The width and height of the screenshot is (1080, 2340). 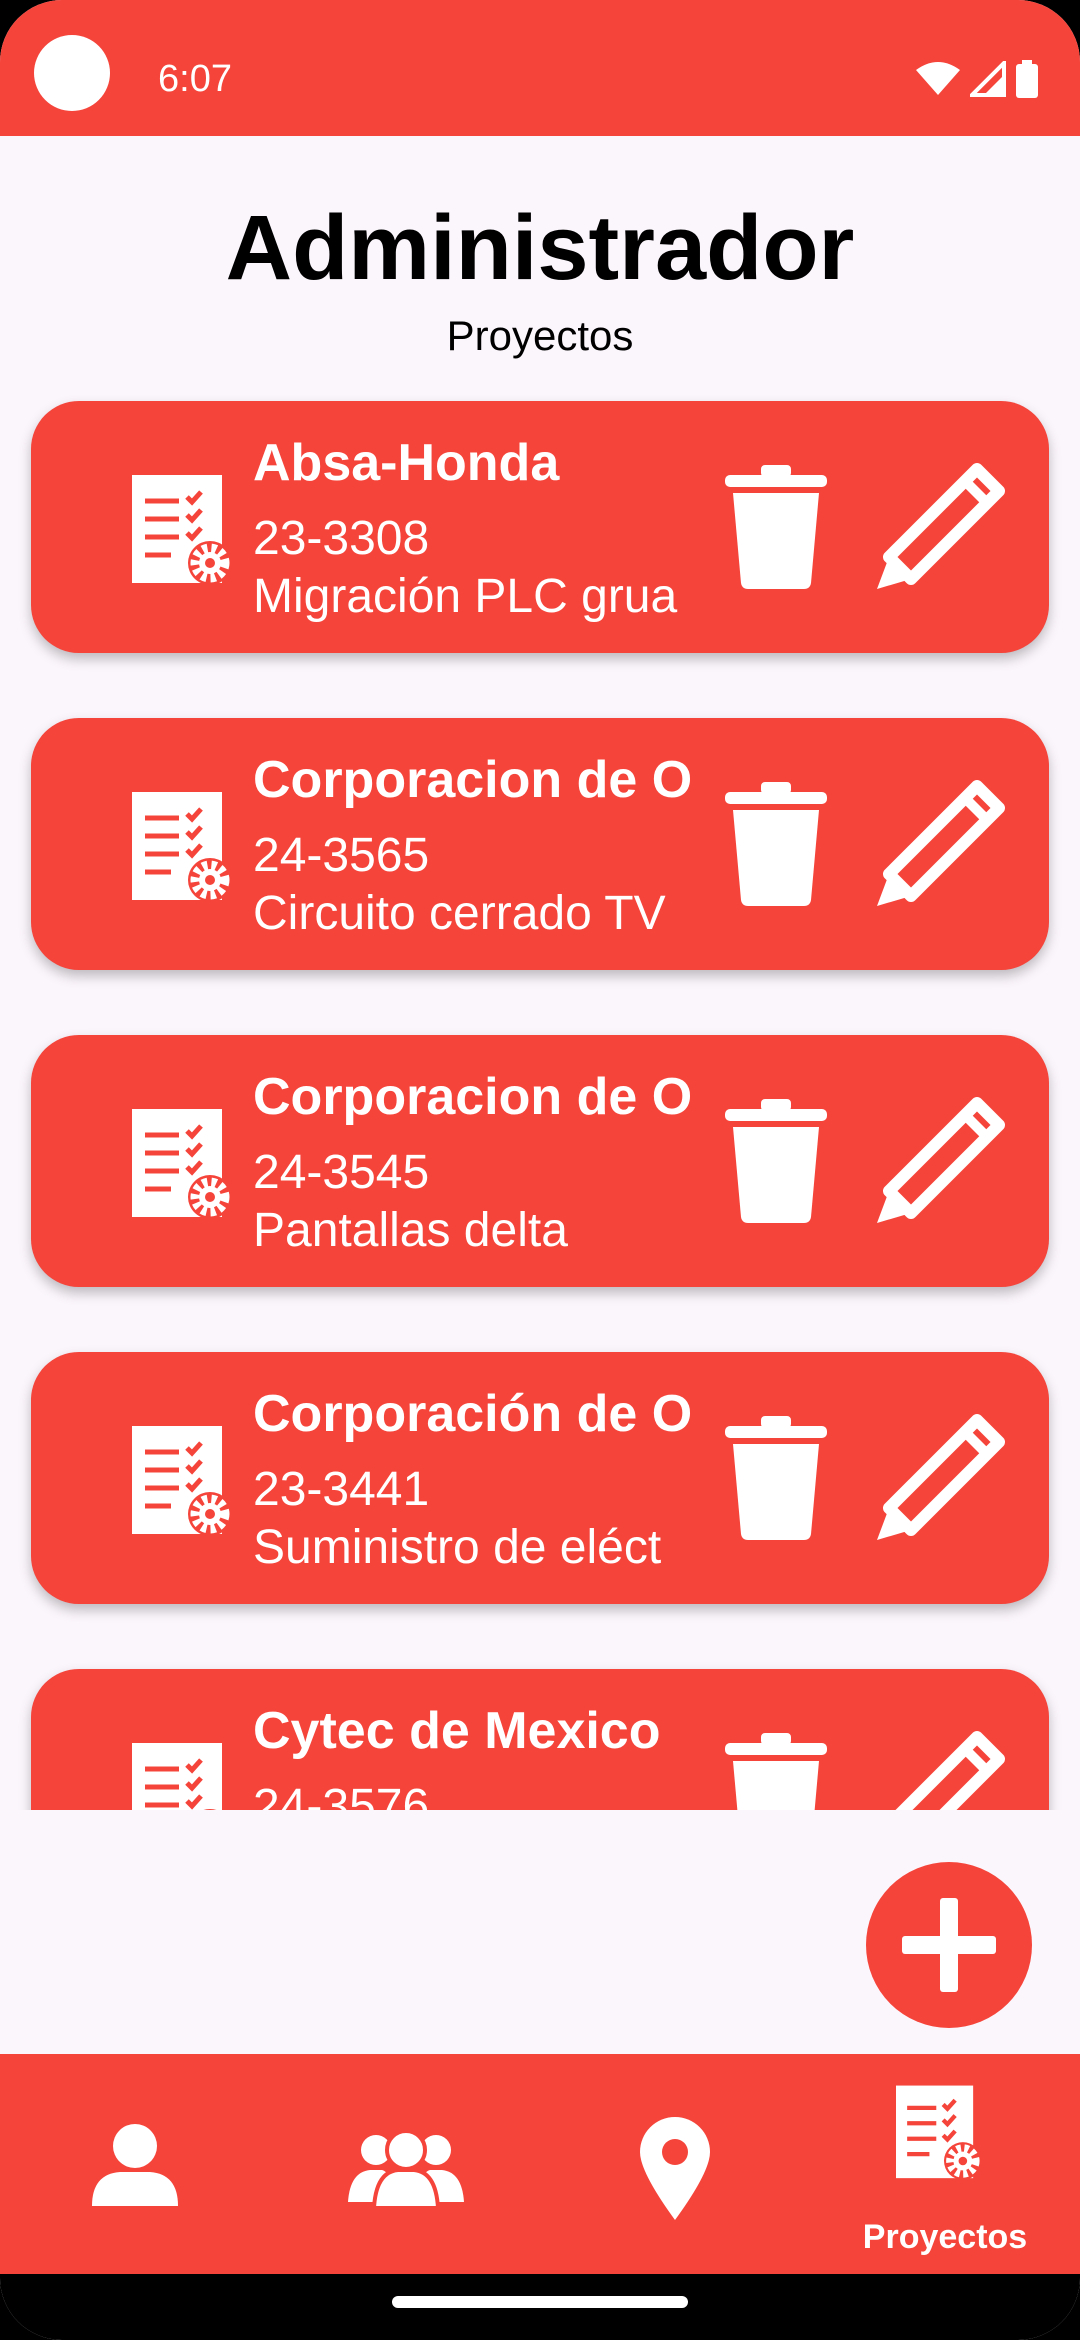 I want to click on group-icon, so click(x=406, y=2168).